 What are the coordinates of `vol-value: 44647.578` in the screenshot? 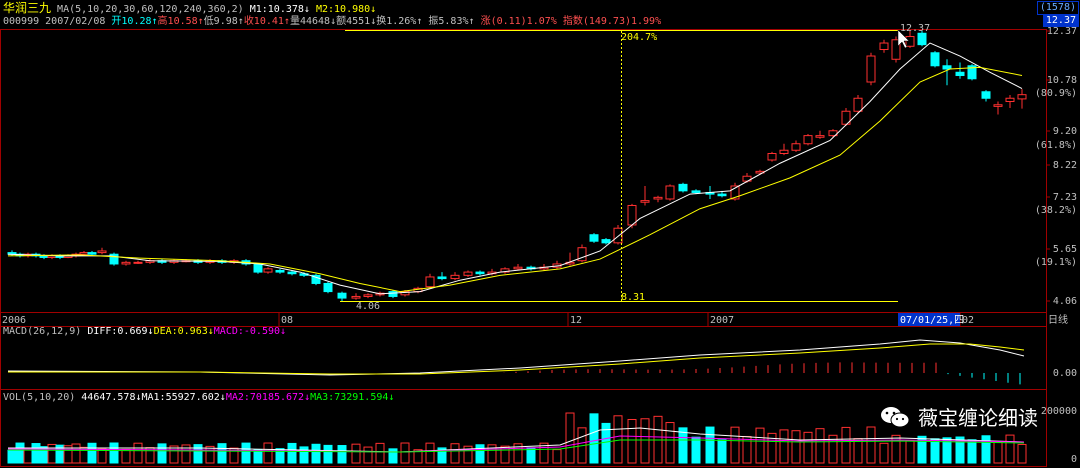 It's located at (108, 397).